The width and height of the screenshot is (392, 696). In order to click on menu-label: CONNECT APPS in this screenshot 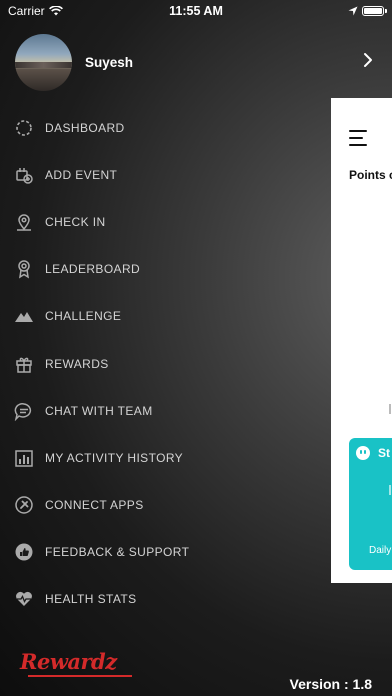, I will do `click(94, 505)`.